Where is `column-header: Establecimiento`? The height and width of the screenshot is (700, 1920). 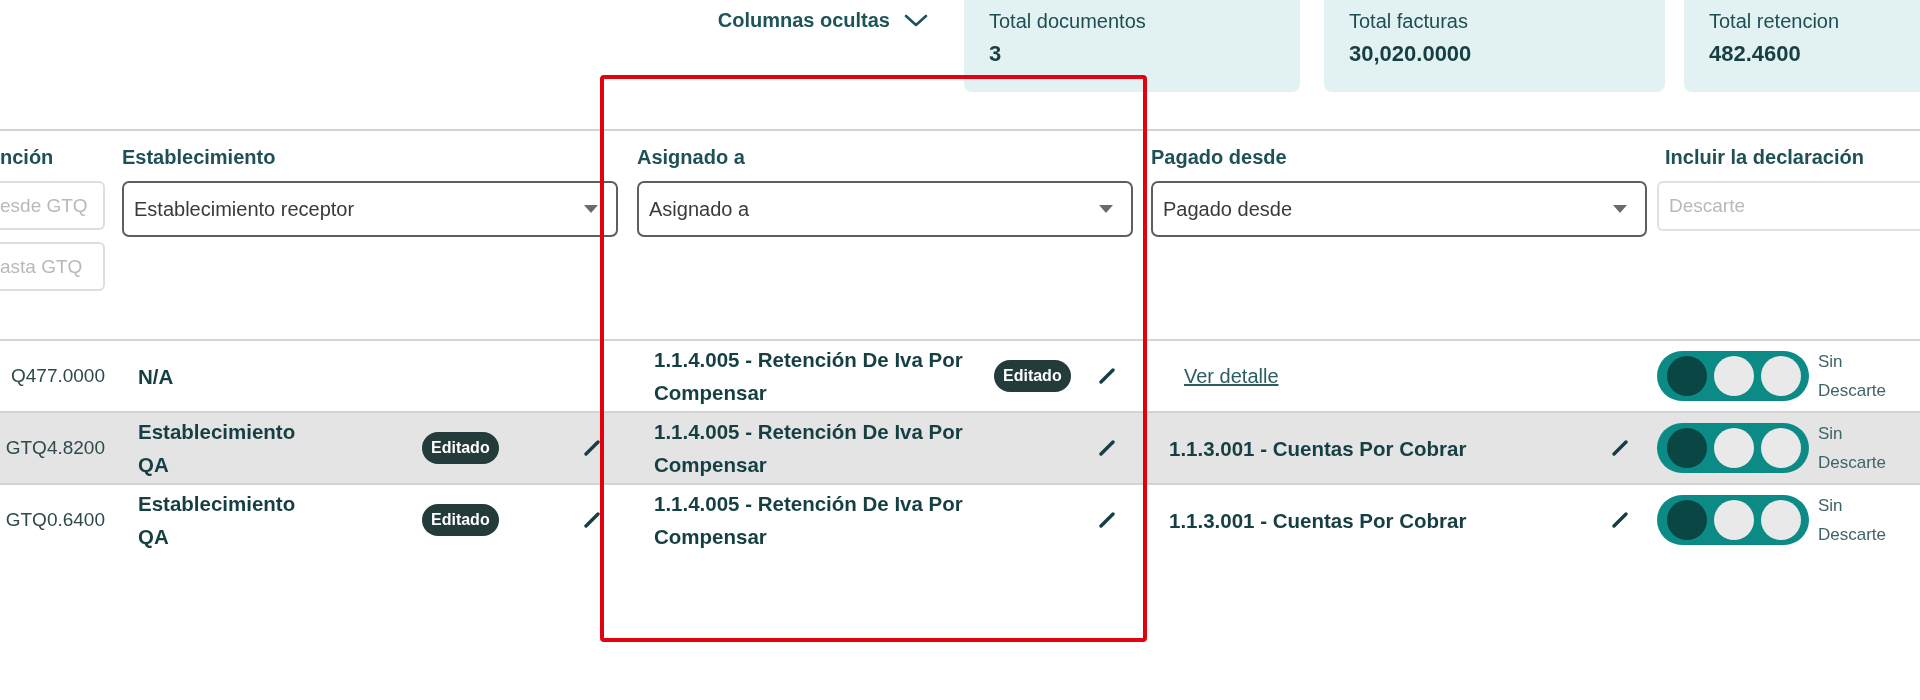
column-header: Establecimiento is located at coordinates (199, 157).